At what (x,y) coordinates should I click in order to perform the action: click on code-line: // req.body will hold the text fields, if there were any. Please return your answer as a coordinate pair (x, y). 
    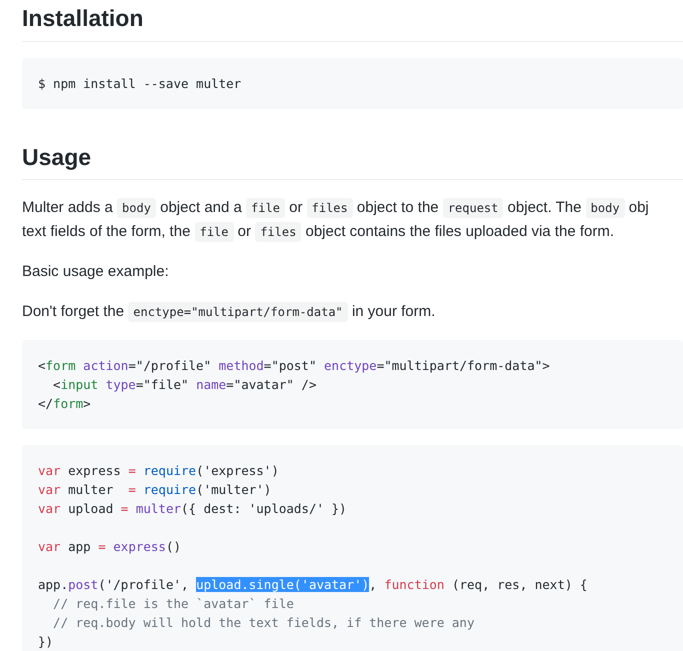
    Looking at the image, I should click on (264, 623).